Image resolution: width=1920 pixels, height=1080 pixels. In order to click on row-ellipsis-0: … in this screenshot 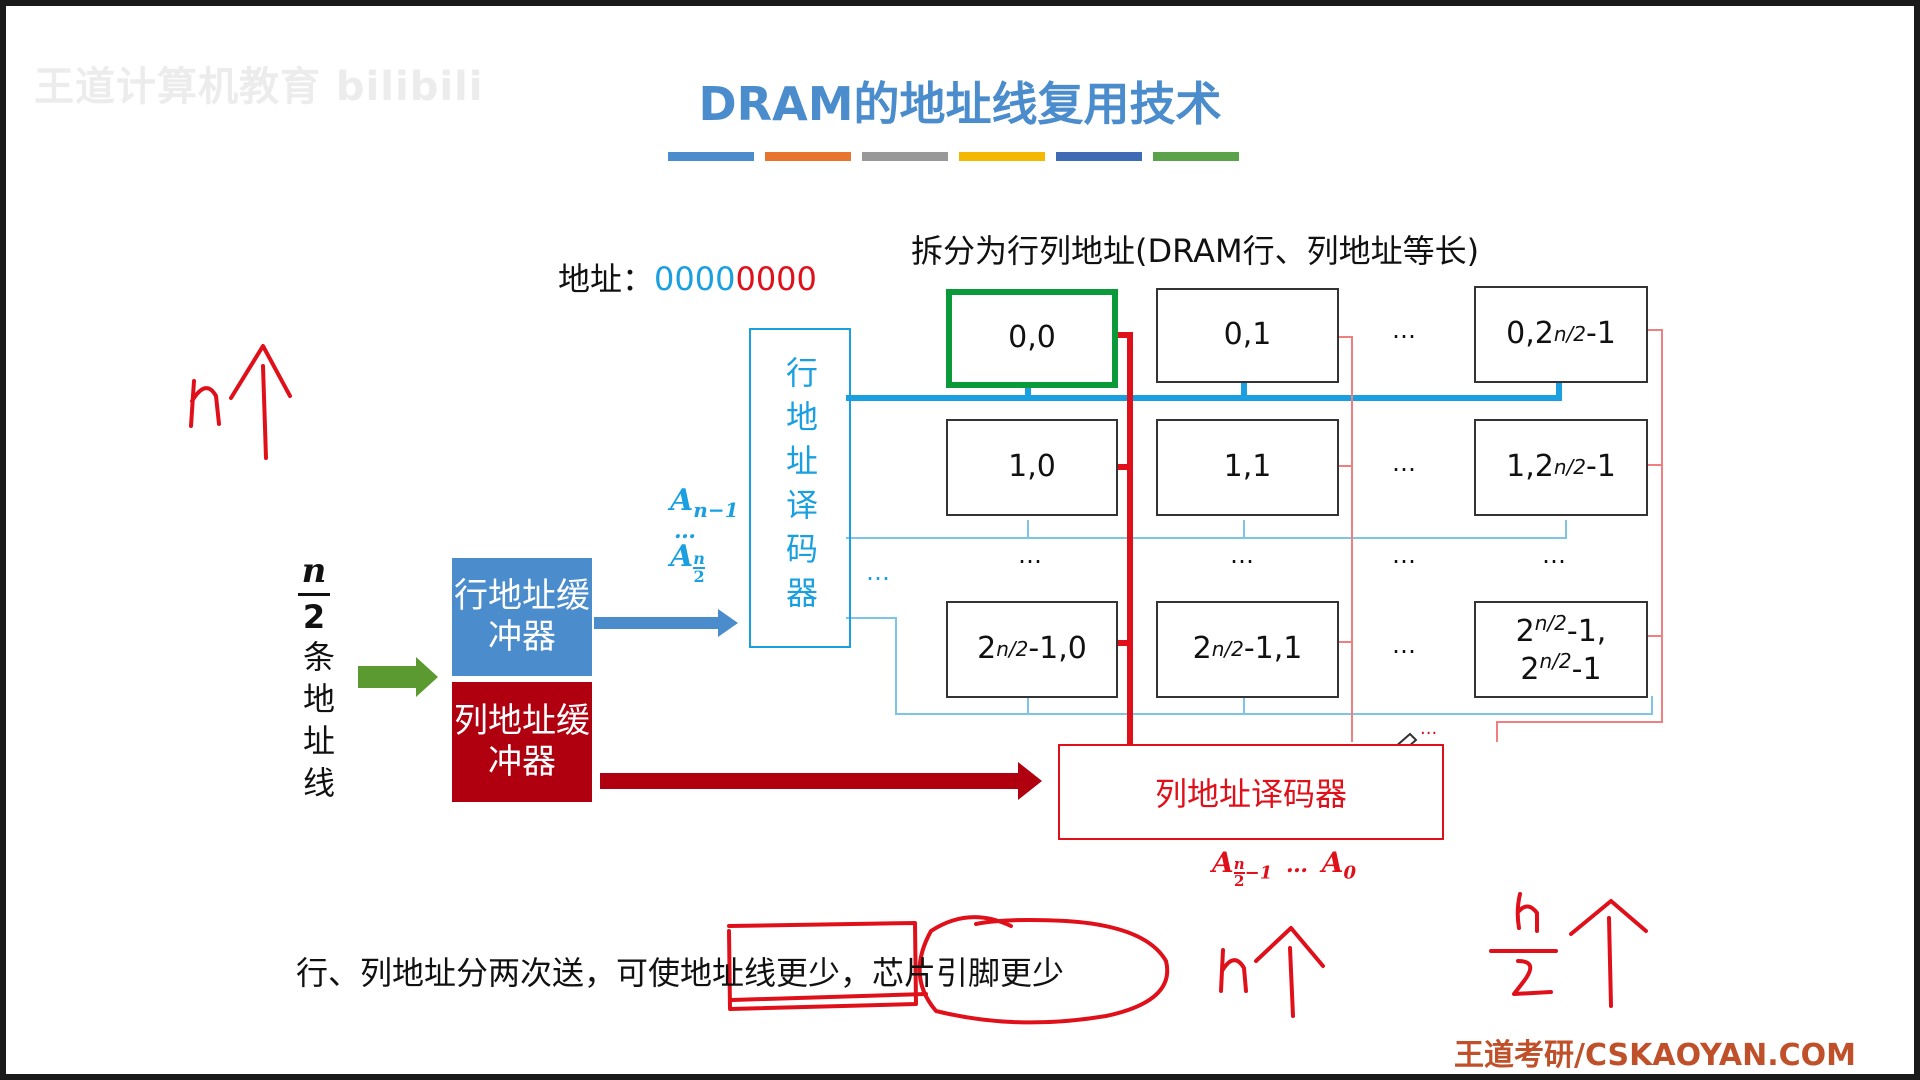, I will do `click(1030, 555)`.